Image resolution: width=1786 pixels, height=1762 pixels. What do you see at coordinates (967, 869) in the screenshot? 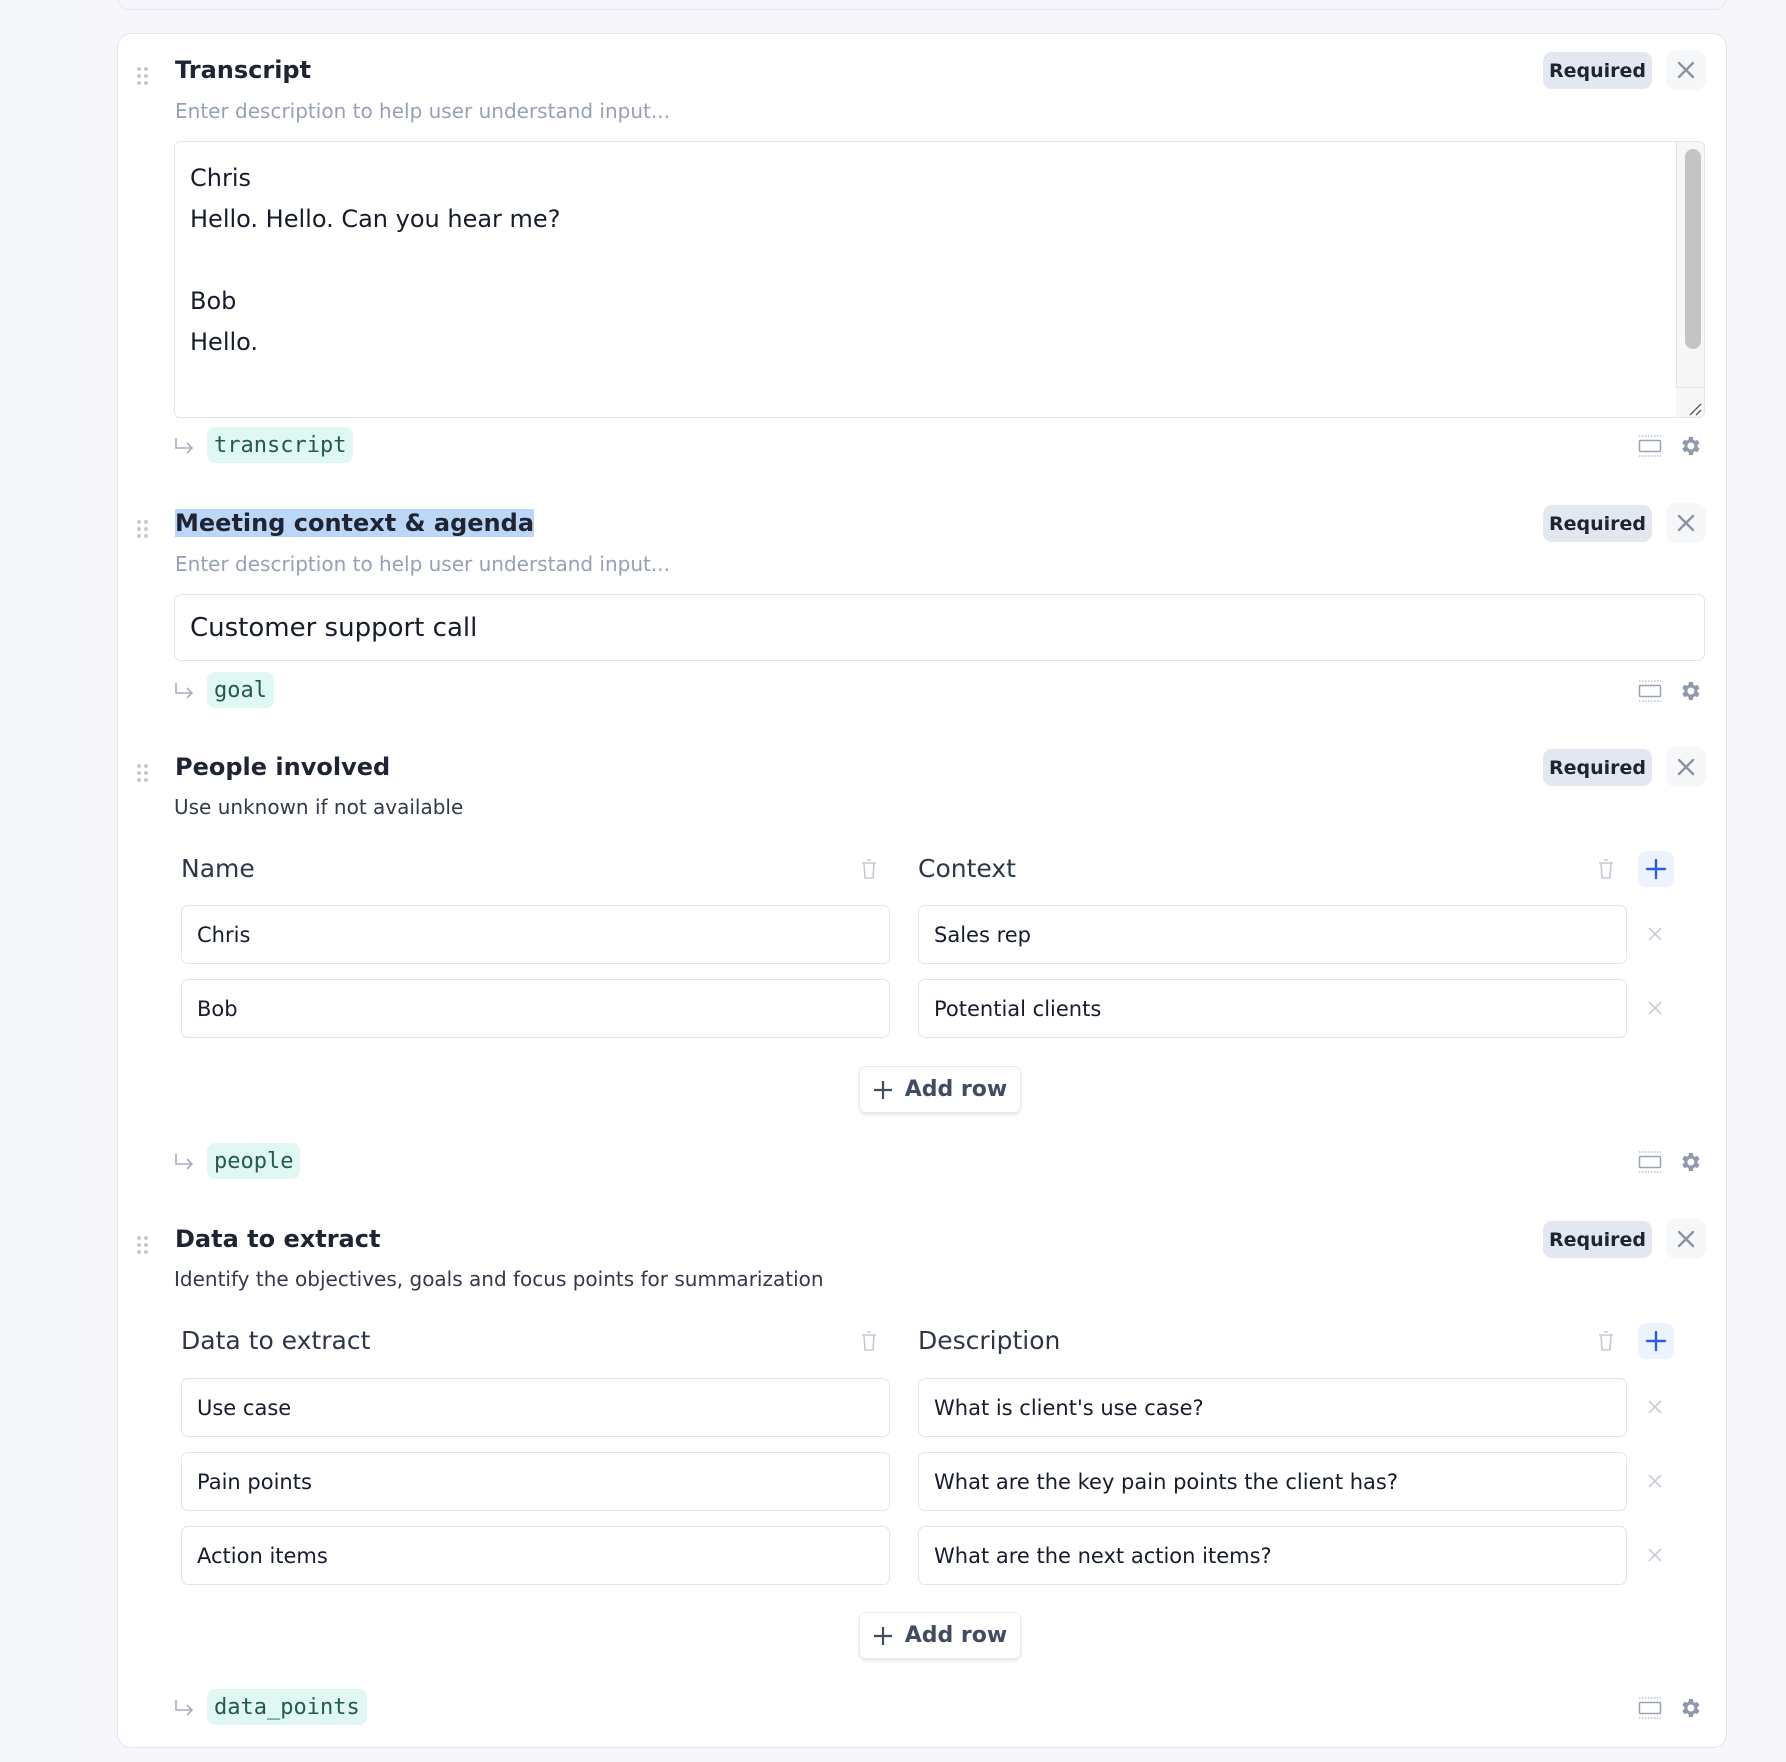
I see `column-header-context: Context` at bounding box center [967, 869].